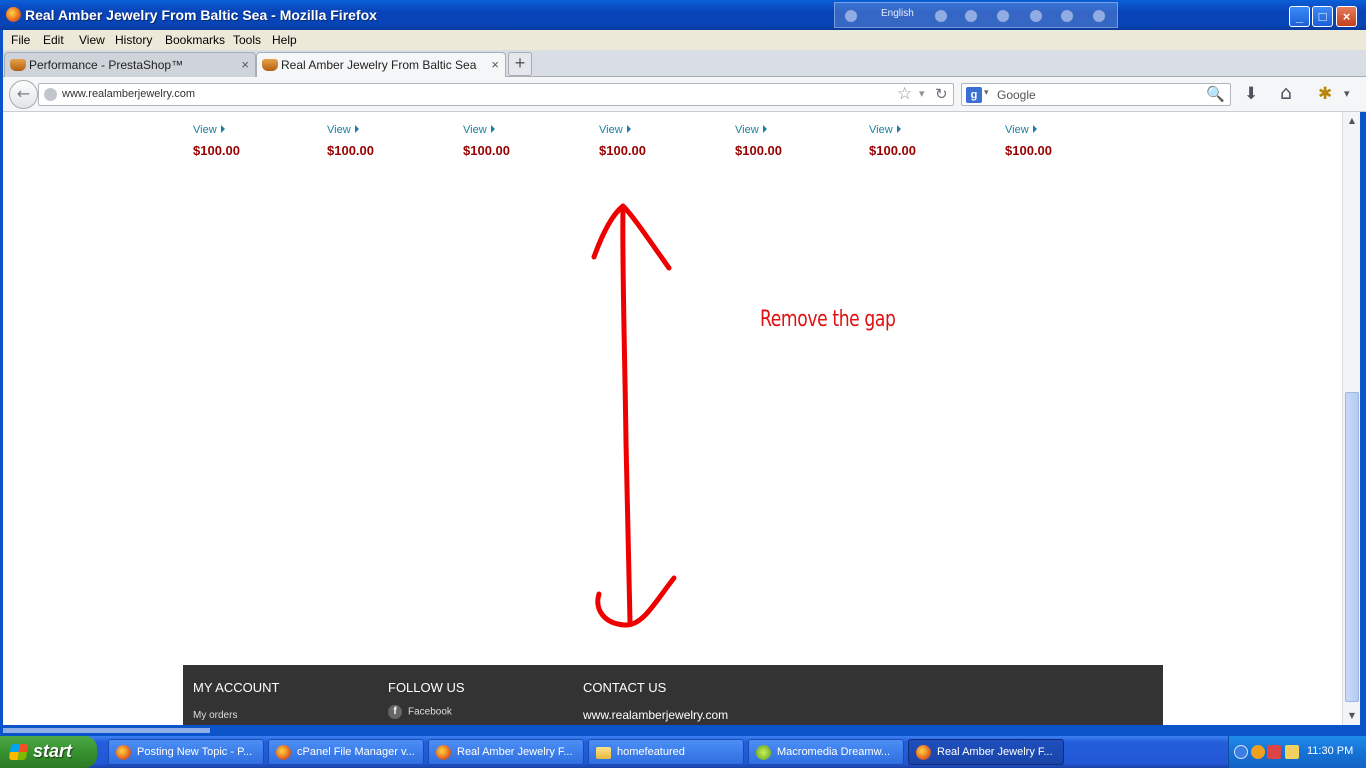 Image resolution: width=1366 pixels, height=768 pixels. What do you see at coordinates (1096, 94) in the screenshot?
I see `search-bar: g ▾ Google 🔍` at bounding box center [1096, 94].